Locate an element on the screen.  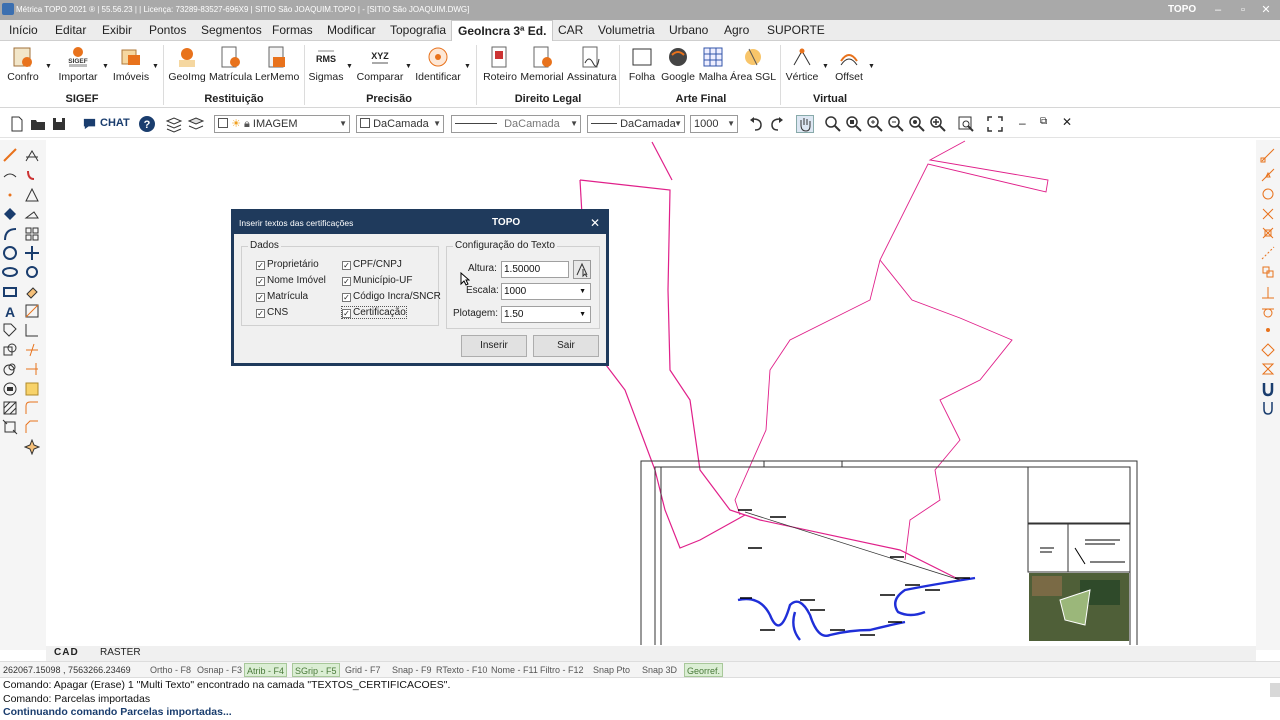
undo-icon is located at coordinates (756, 124).